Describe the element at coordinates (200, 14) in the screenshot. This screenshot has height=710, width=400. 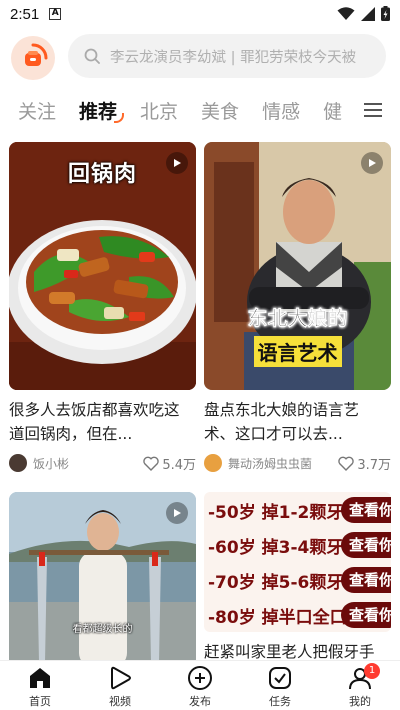
I see `status-bar: 2:51 A` at that location.